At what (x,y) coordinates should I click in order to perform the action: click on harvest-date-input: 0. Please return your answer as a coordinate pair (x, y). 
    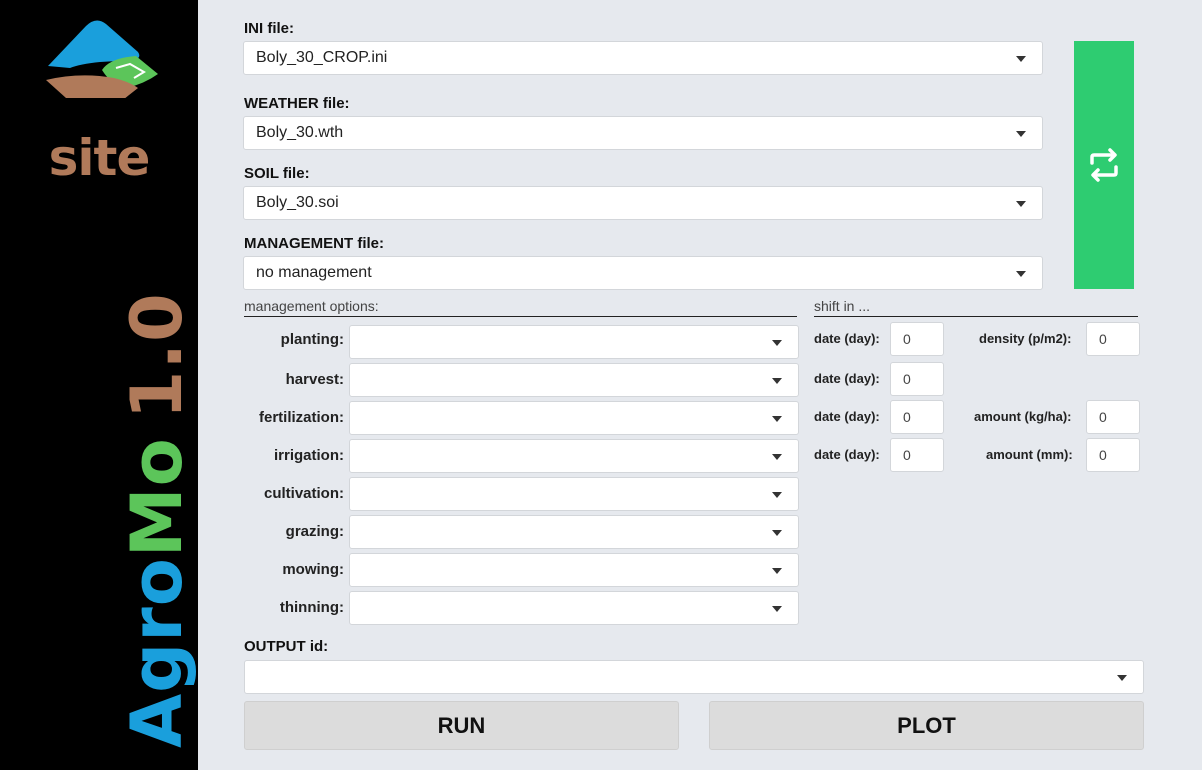
    Looking at the image, I should click on (917, 379).